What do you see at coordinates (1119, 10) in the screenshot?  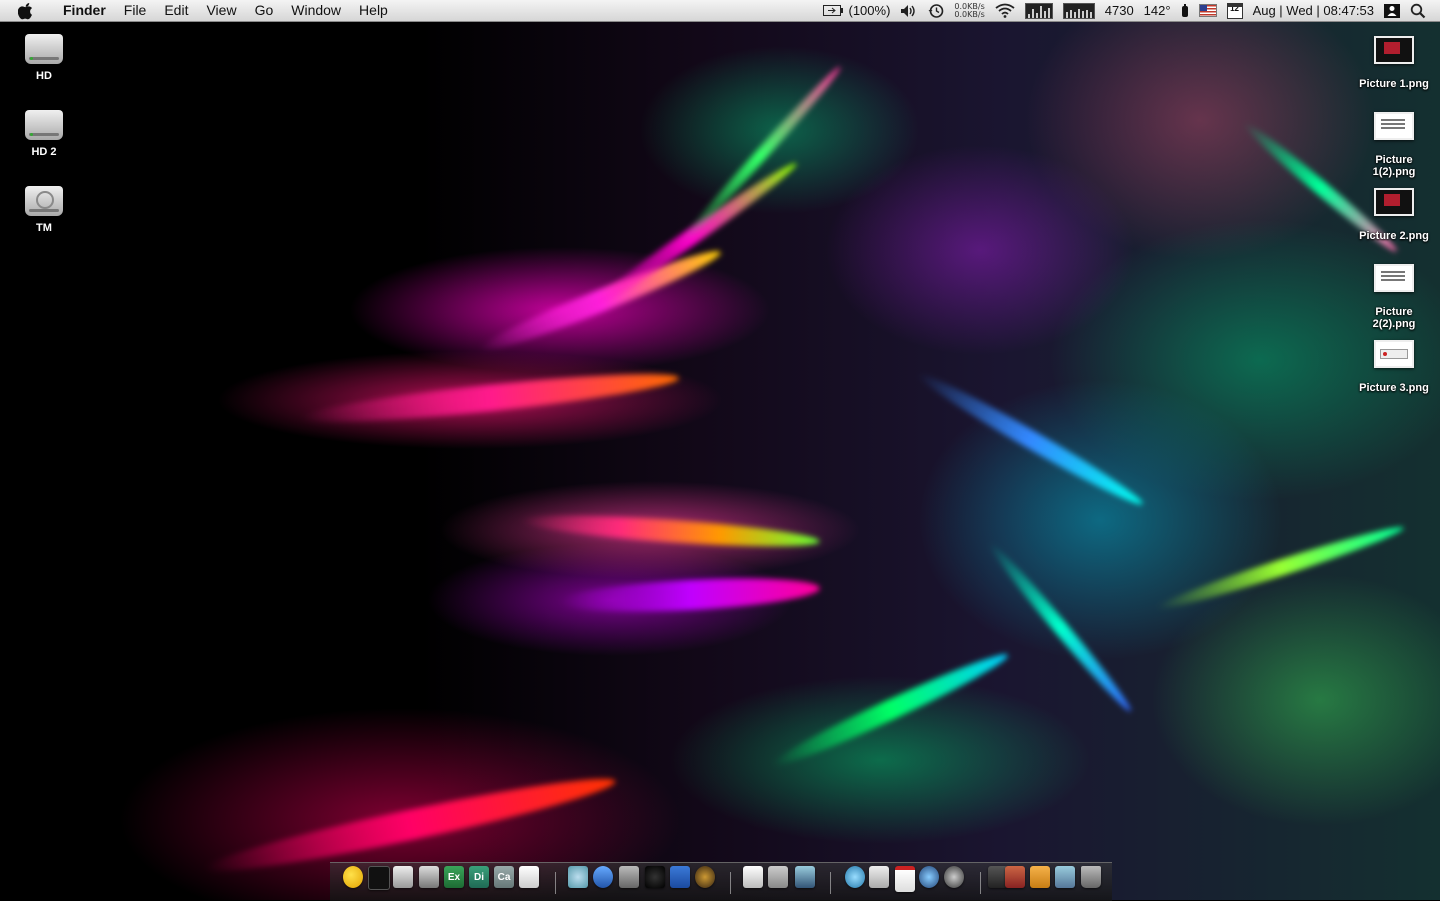 I see `memory-stat: 4730` at bounding box center [1119, 10].